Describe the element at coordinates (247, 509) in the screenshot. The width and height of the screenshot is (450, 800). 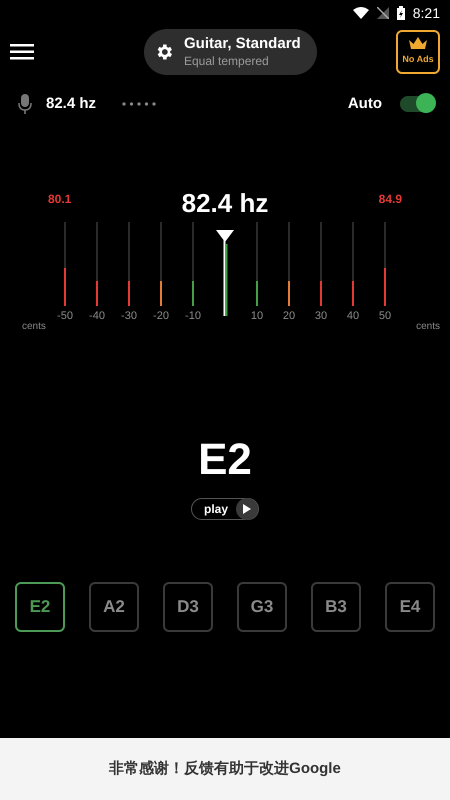
I see `play-icon` at that location.